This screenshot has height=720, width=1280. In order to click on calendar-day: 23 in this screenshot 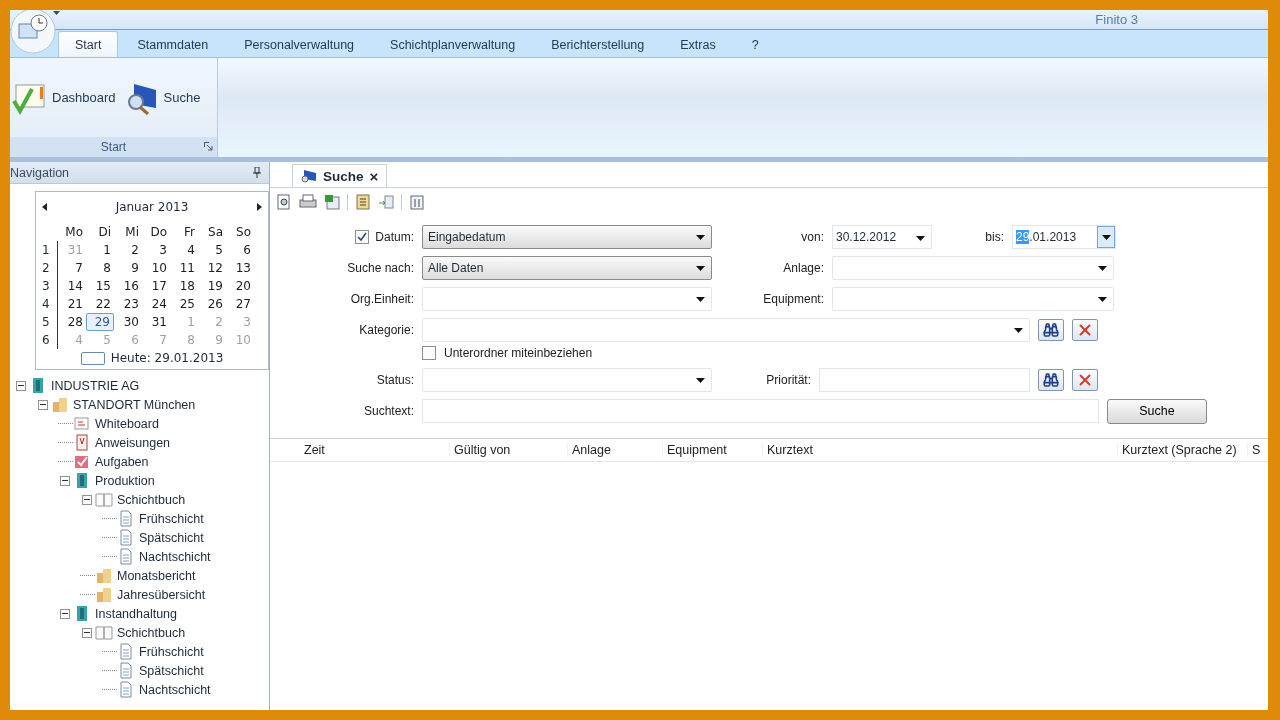, I will do `click(128, 304)`.